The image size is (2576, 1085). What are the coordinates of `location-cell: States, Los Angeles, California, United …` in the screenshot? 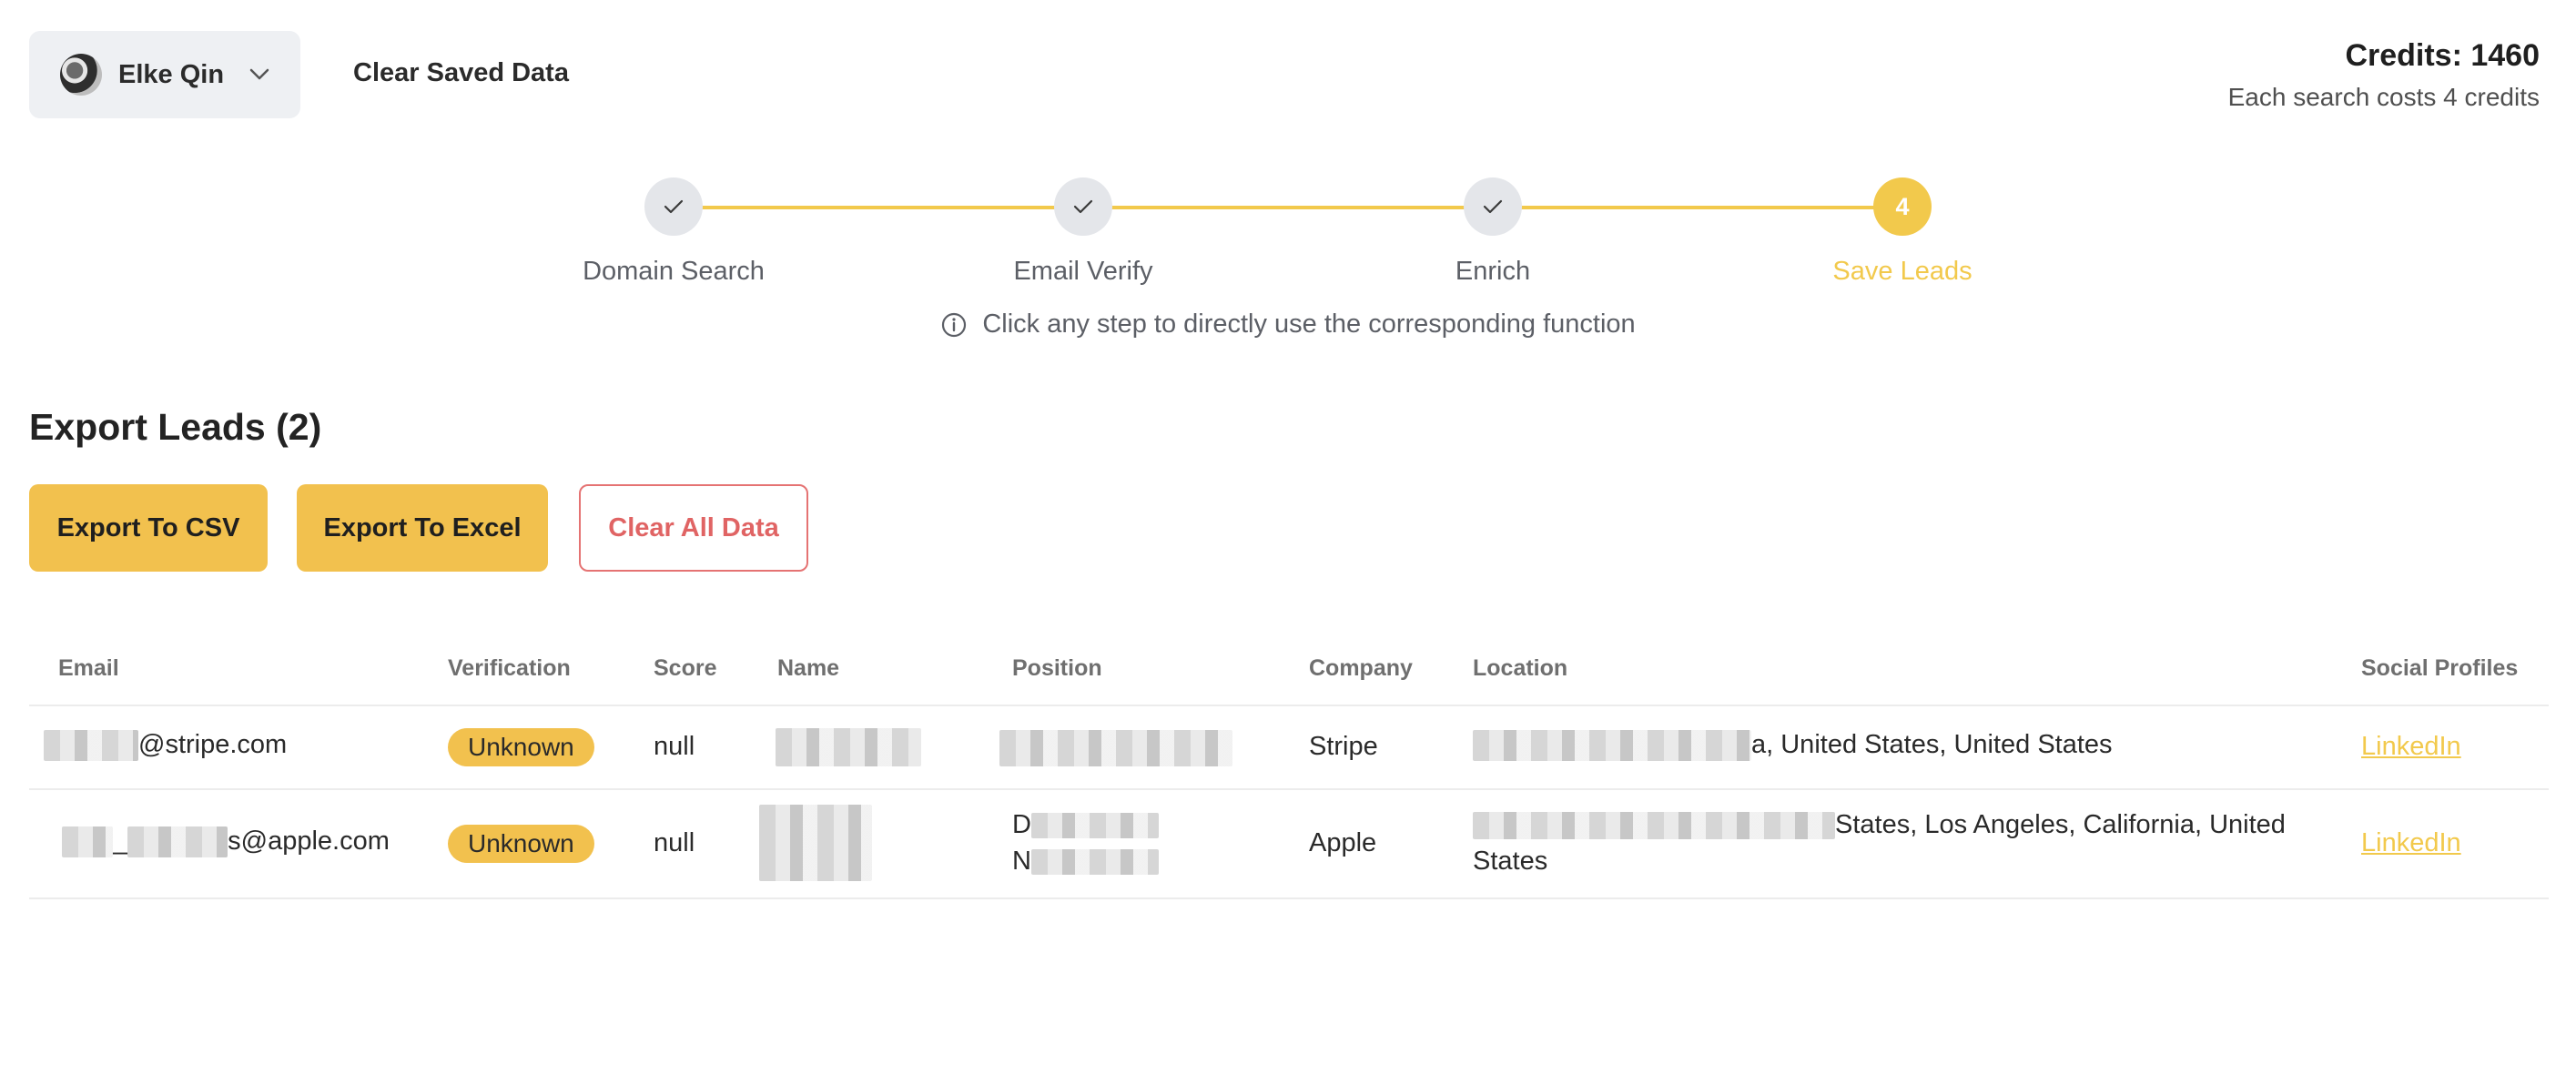 It's located at (1892, 842).